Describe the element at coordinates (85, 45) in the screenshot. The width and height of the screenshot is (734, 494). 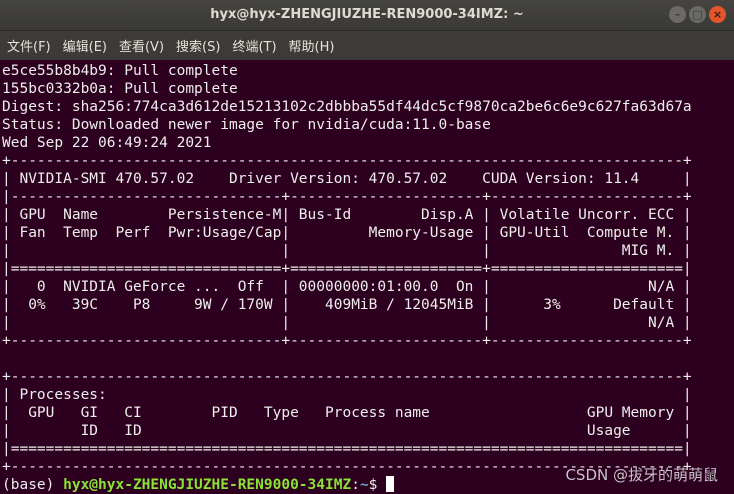
I see `menu-edit: 编辑(E)` at that location.